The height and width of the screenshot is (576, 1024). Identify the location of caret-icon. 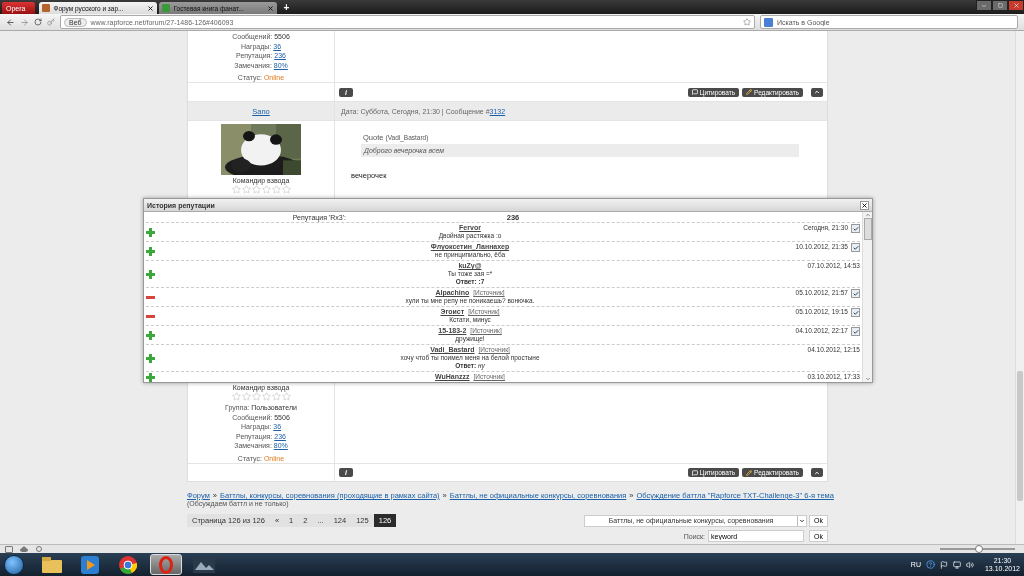
(802, 520).